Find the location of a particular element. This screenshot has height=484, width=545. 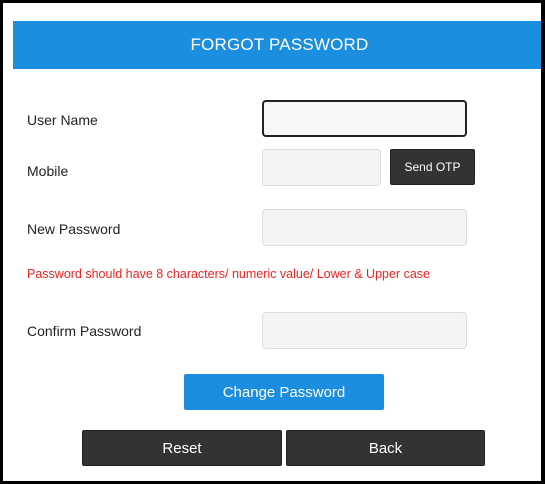

new-password-label: New Password is located at coordinates (74, 229).